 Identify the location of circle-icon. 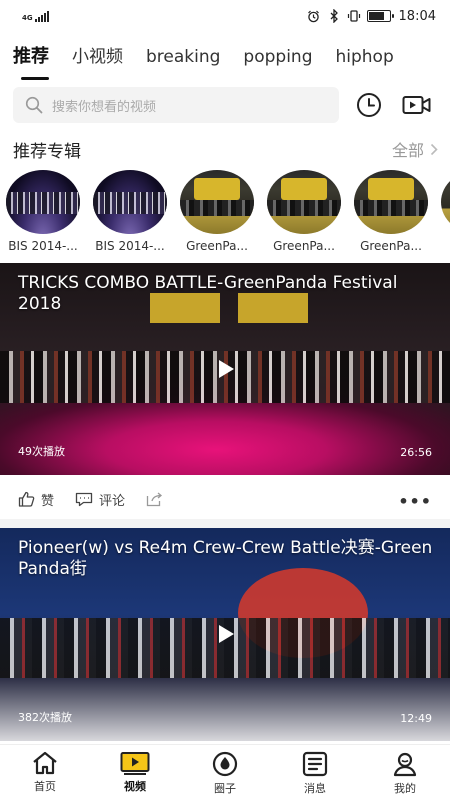
(225, 764).